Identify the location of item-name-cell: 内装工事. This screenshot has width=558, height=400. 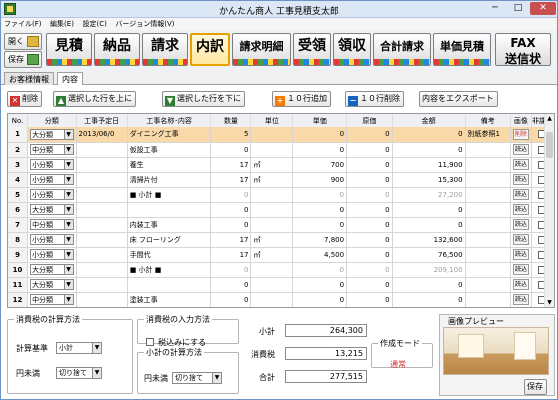
(169, 225).